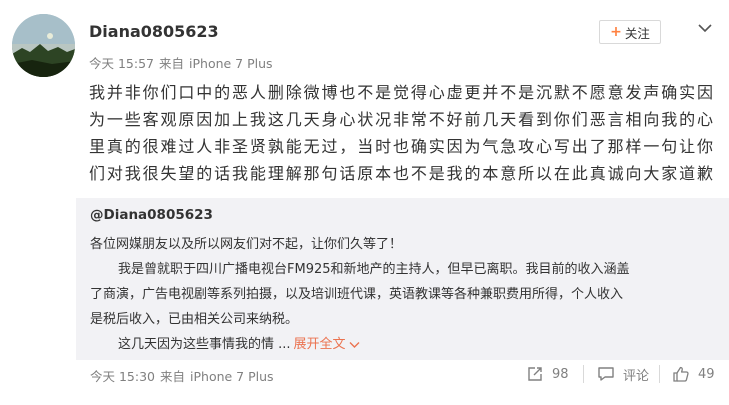  Describe the element at coordinates (637, 33) in the screenshot. I see `follow-label: 关注` at that location.